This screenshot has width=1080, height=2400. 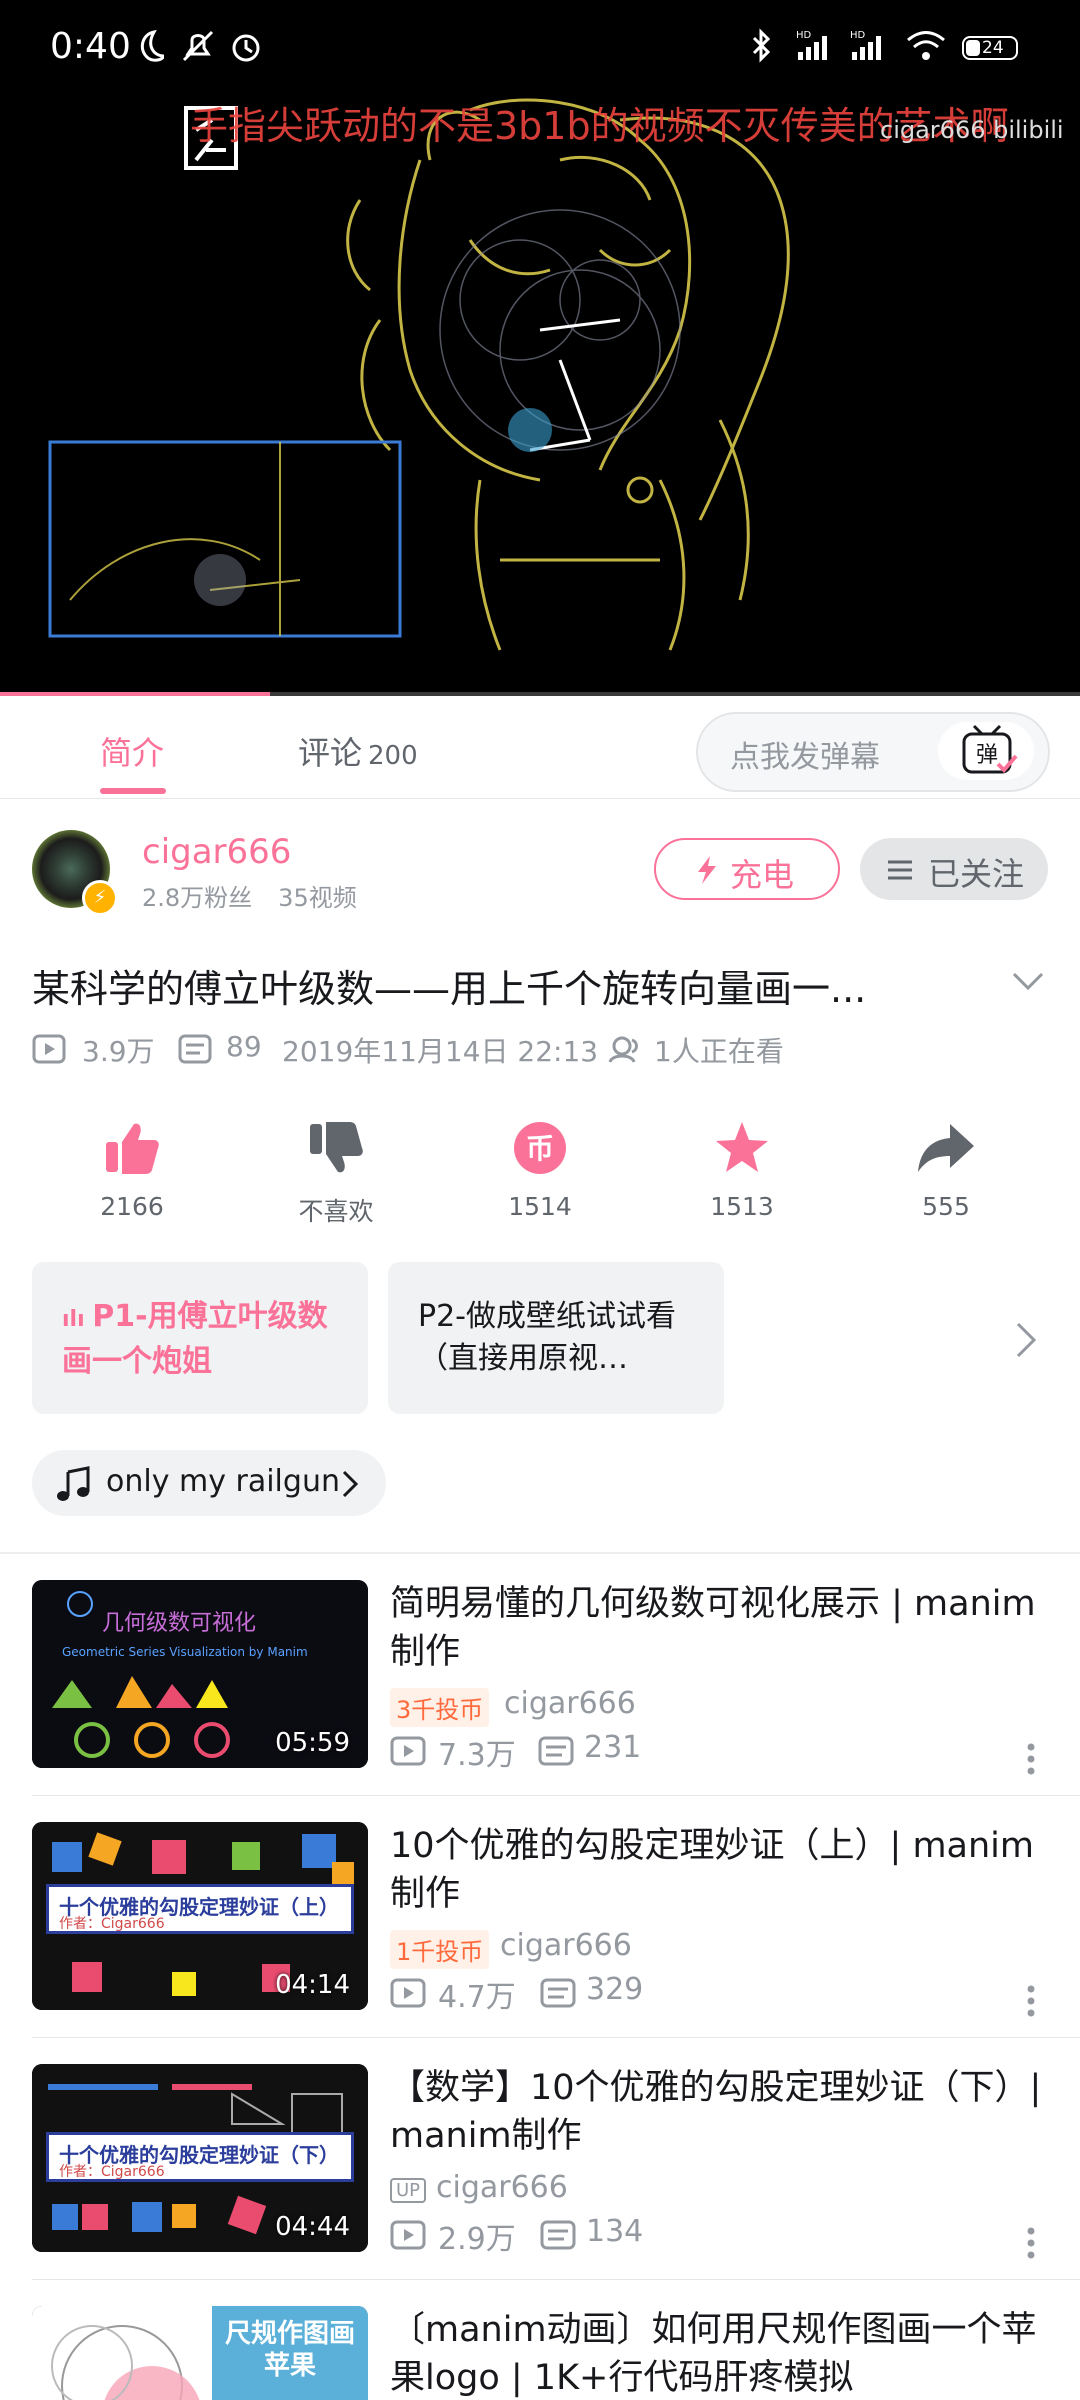 I want to click on share-button: 555, so click(x=946, y=1169).